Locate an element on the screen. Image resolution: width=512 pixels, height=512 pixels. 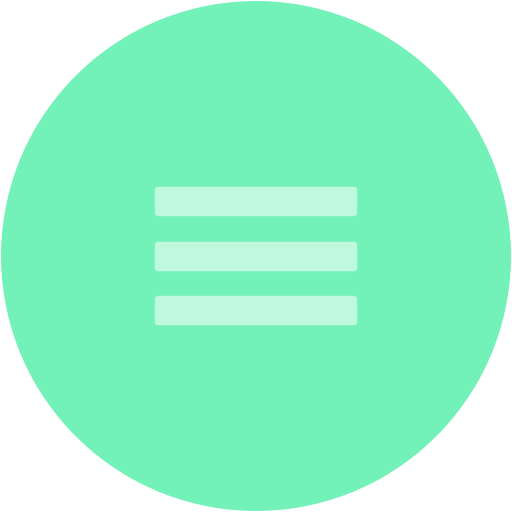
hamburger-menu-icon is located at coordinates (256, 256).